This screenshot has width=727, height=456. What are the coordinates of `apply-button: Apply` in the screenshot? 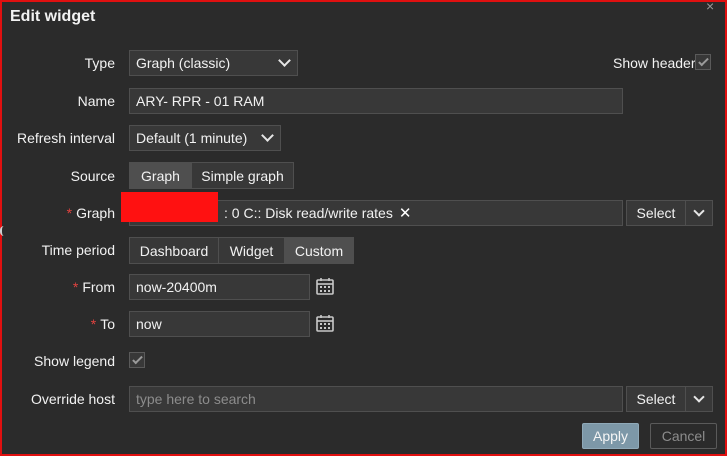 It's located at (610, 436).